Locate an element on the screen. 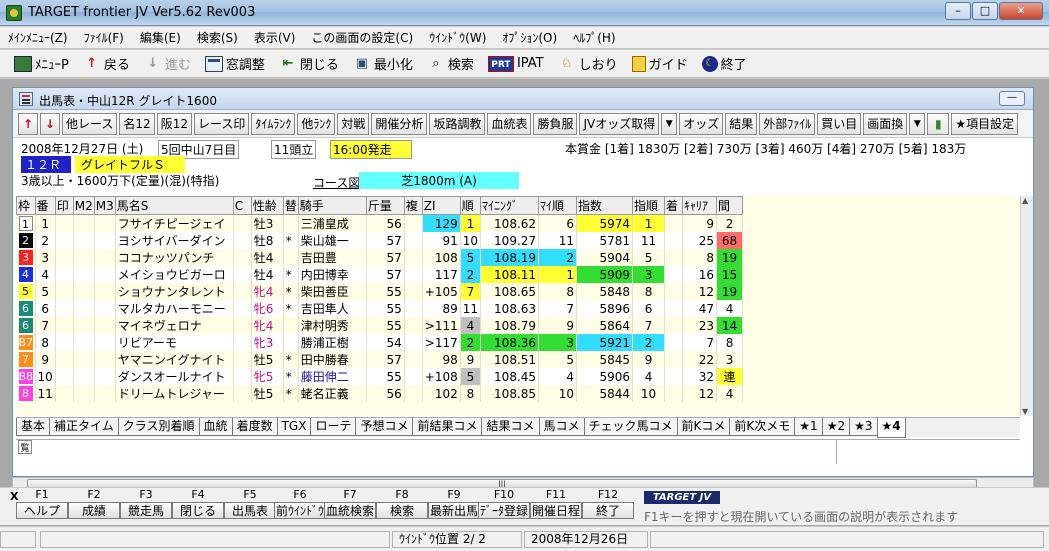 The image size is (1049, 551). fkey-label: 最新出馬 is located at coordinates (454, 510).